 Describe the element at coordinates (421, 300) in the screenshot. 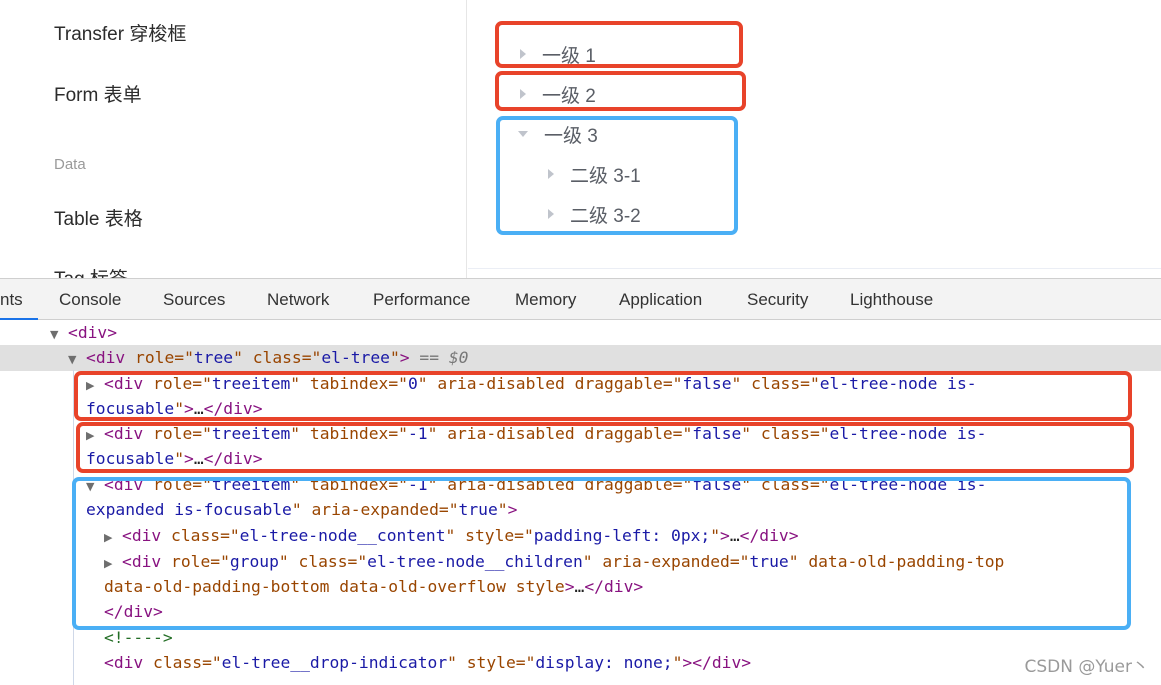

I see `tab-performance: Performance` at that location.